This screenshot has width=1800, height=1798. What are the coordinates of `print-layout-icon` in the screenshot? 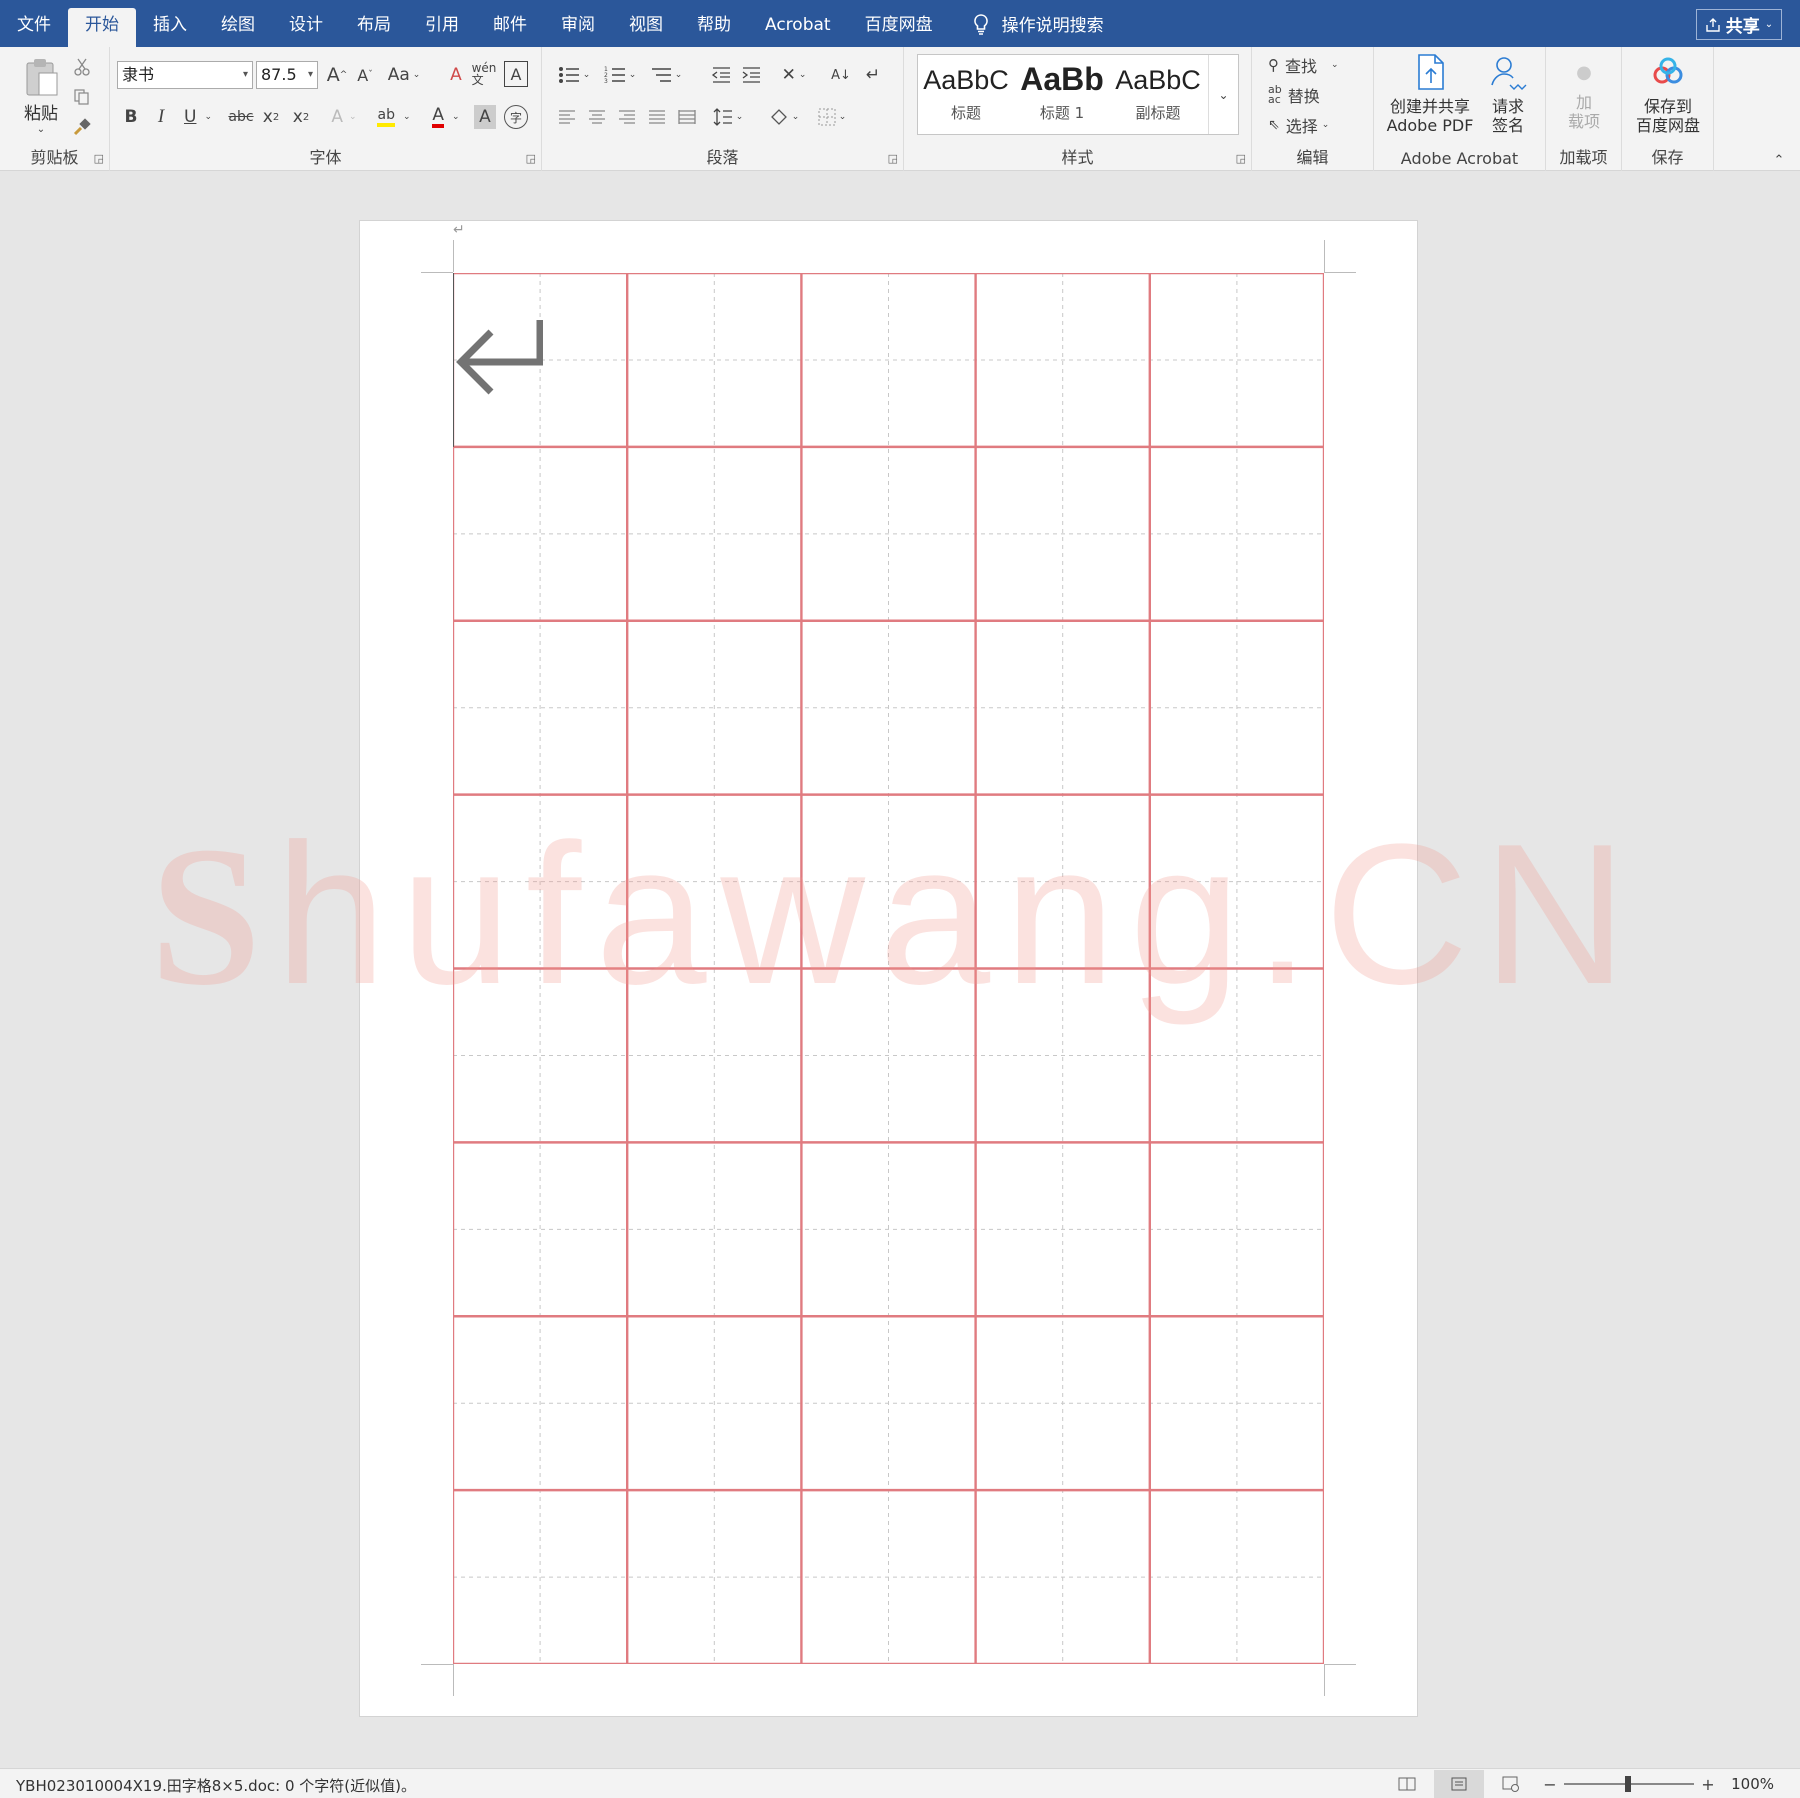 It's located at (1459, 1784).